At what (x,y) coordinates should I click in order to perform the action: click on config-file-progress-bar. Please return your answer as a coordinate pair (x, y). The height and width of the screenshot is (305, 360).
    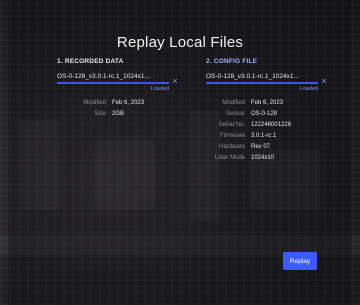
    Looking at the image, I should click on (262, 83).